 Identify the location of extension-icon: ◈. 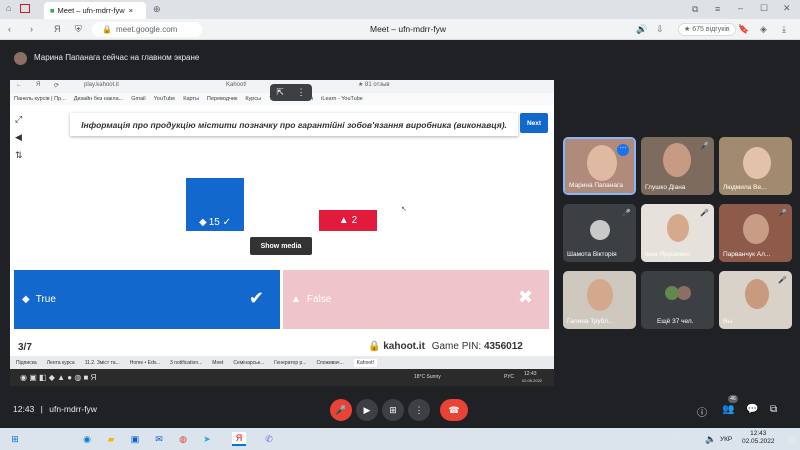
(763, 29).